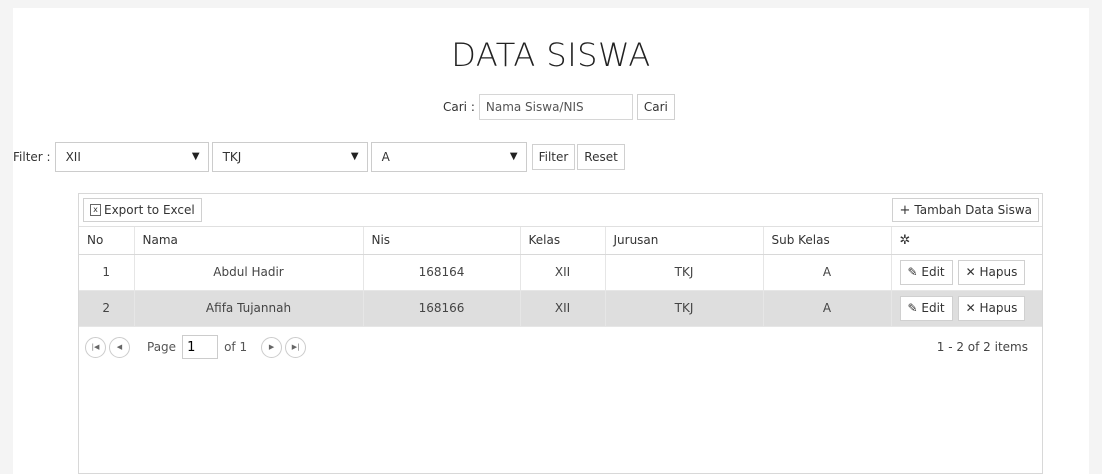 Image resolution: width=1102 pixels, height=474 pixels. I want to click on grid-toolbar: x Export to Excel + Tambah Data Siswa, so click(560, 210).